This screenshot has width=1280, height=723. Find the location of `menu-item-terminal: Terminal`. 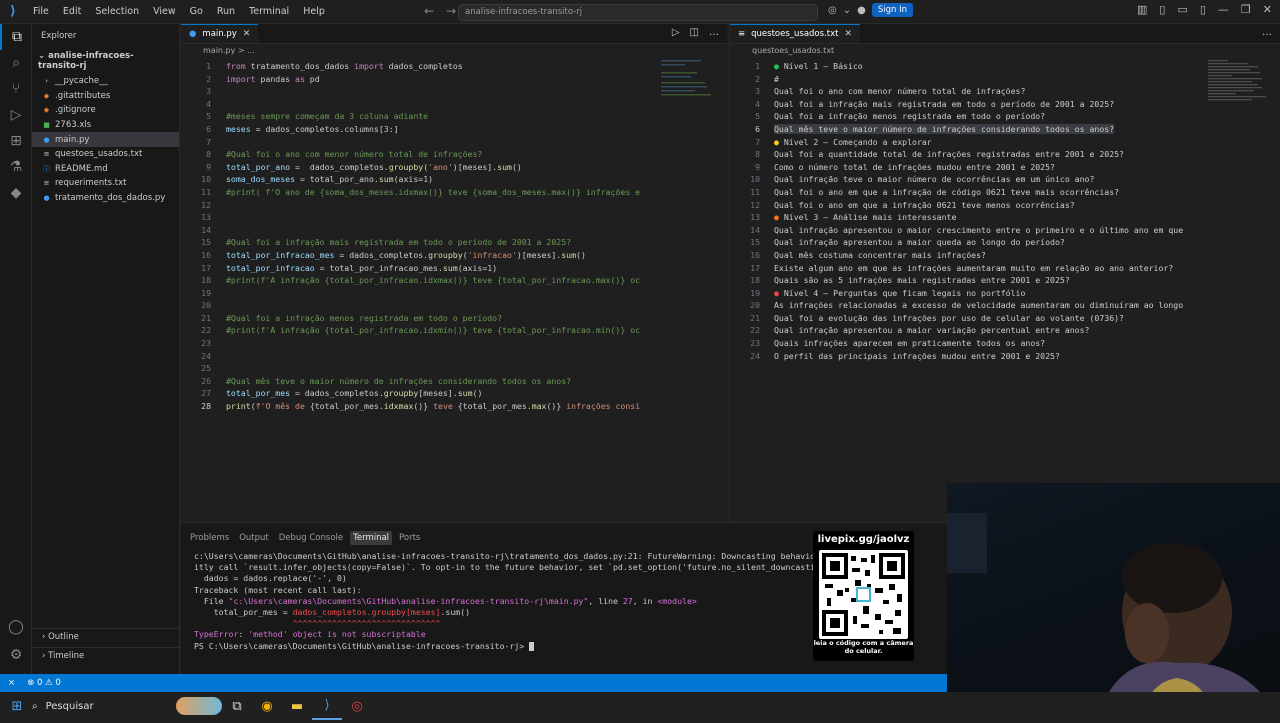

menu-item-terminal: Terminal is located at coordinates (269, 12).